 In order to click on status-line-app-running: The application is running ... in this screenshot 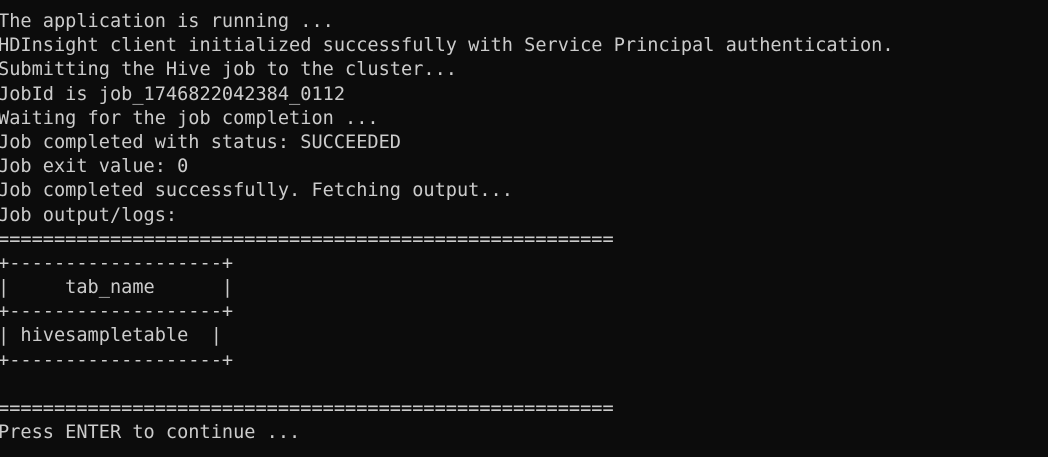, I will do `click(167, 21)`.